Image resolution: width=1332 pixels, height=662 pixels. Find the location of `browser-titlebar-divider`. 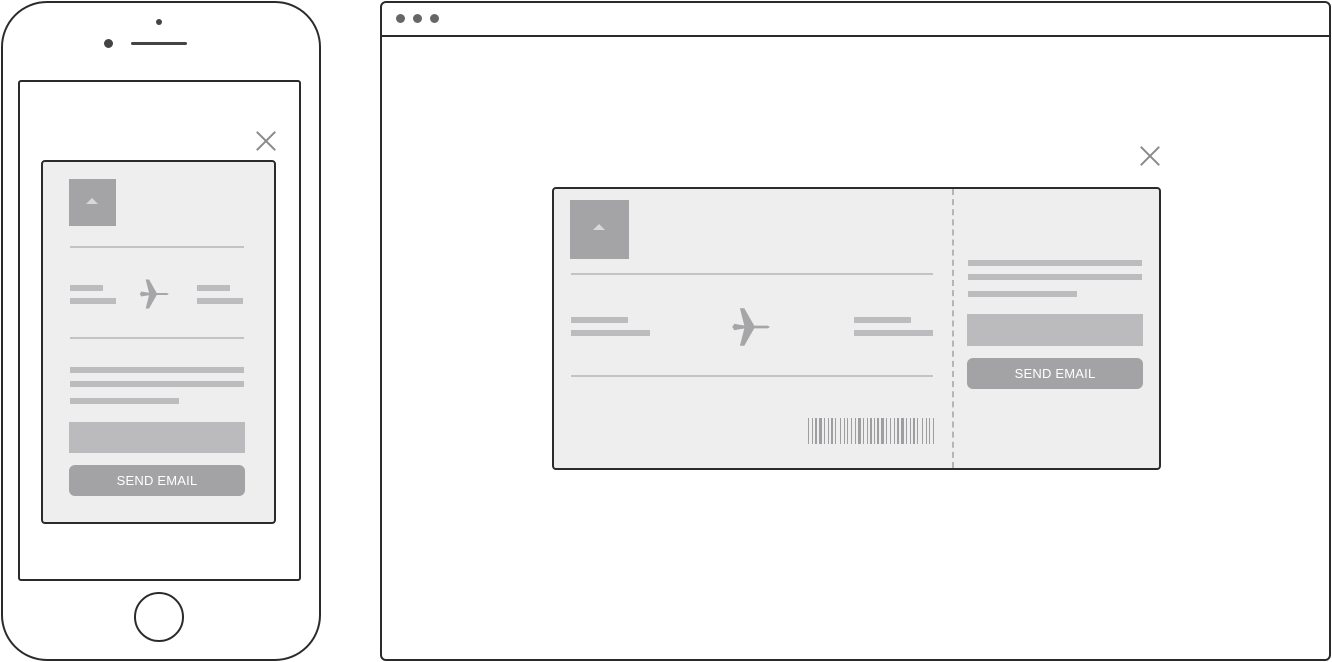

browser-titlebar-divider is located at coordinates (855, 36).